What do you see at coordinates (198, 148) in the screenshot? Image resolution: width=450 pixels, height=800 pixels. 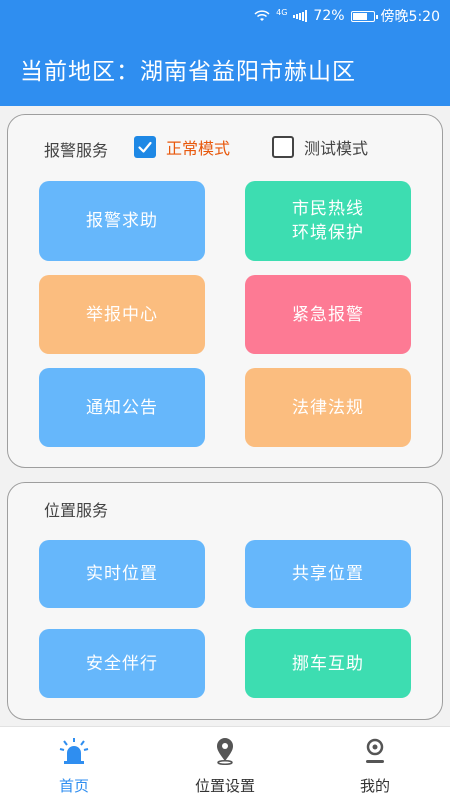 I see `mode-normal-label: 正常模式` at bounding box center [198, 148].